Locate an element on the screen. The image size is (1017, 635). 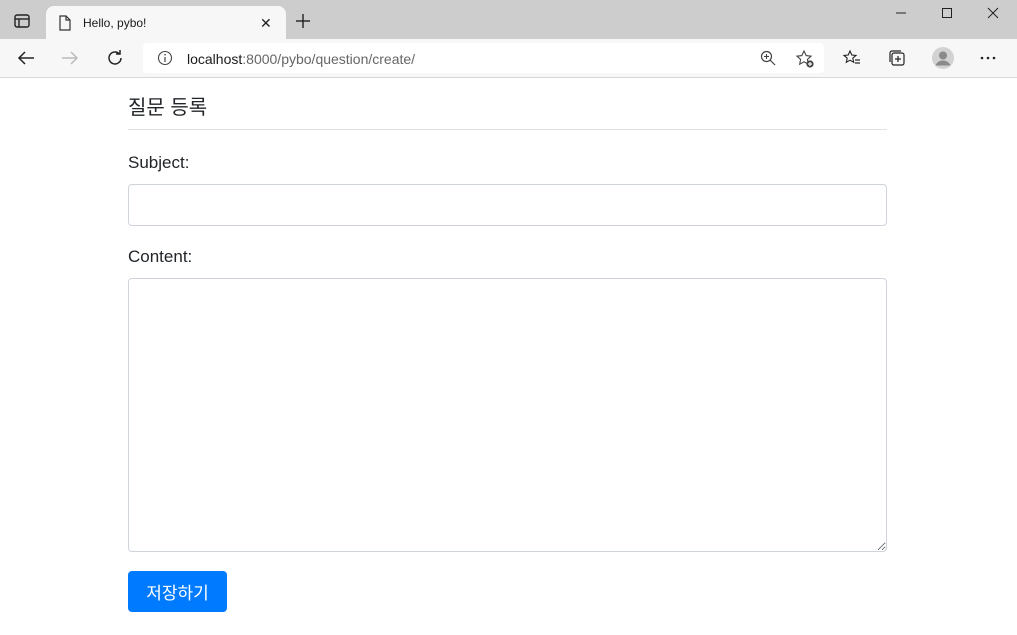
tab-actions-icon is located at coordinates (22, 21).